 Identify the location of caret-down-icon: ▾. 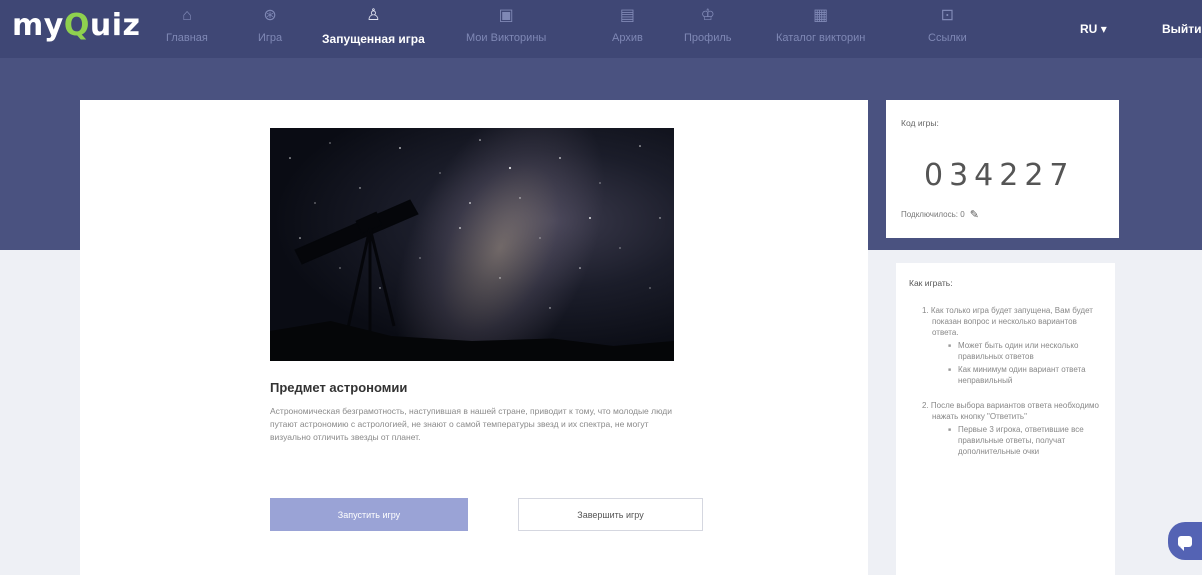
(1103, 29).